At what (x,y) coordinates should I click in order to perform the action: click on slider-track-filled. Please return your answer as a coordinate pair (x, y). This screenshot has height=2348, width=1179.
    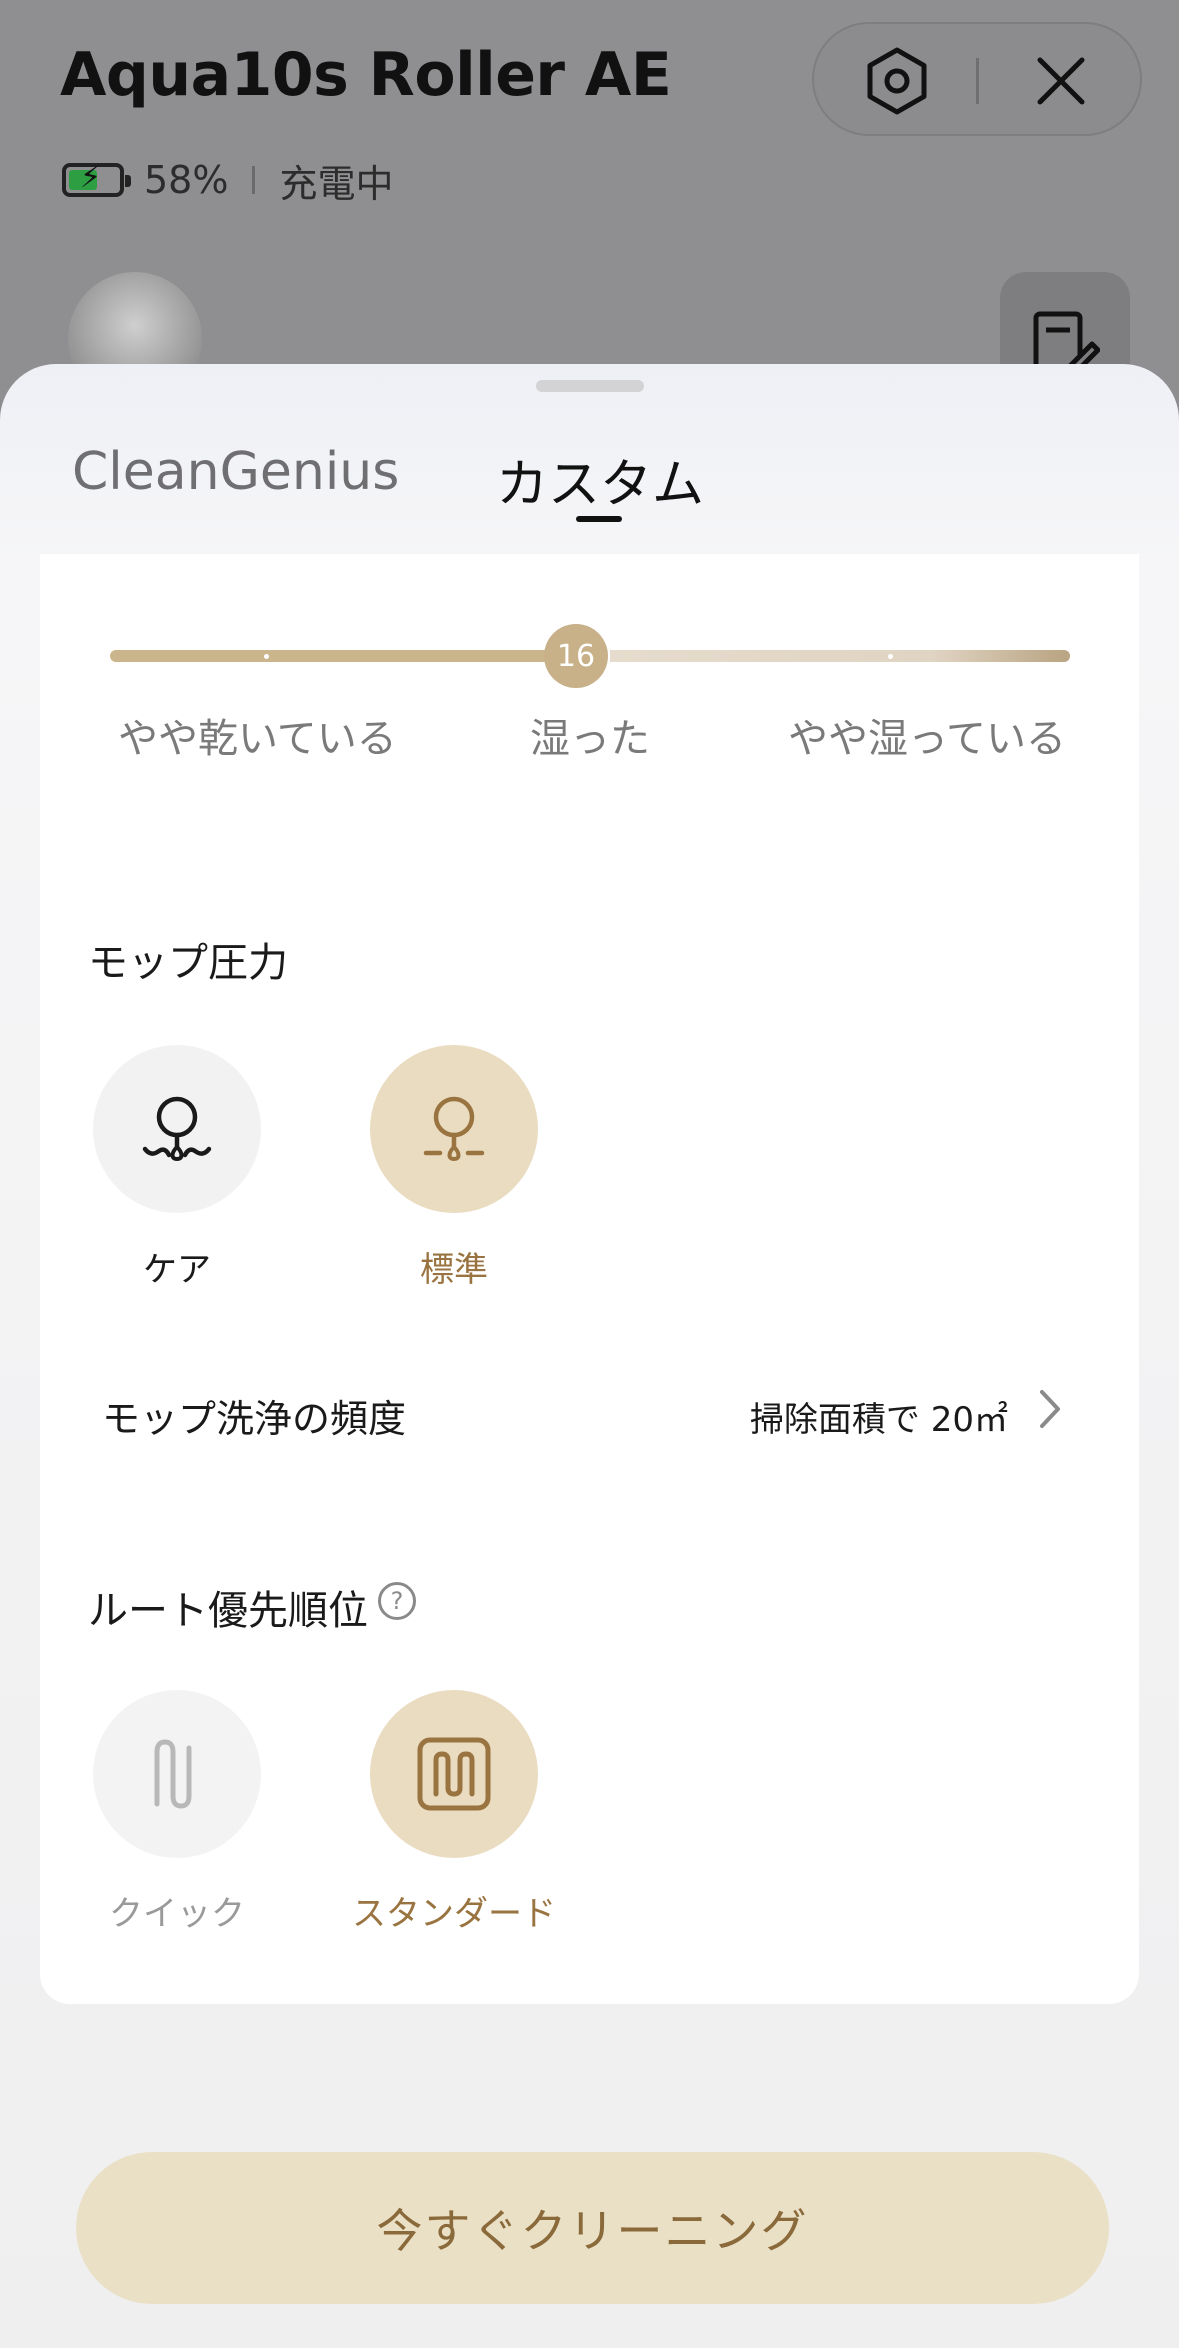
    Looking at the image, I should click on (330, 656).